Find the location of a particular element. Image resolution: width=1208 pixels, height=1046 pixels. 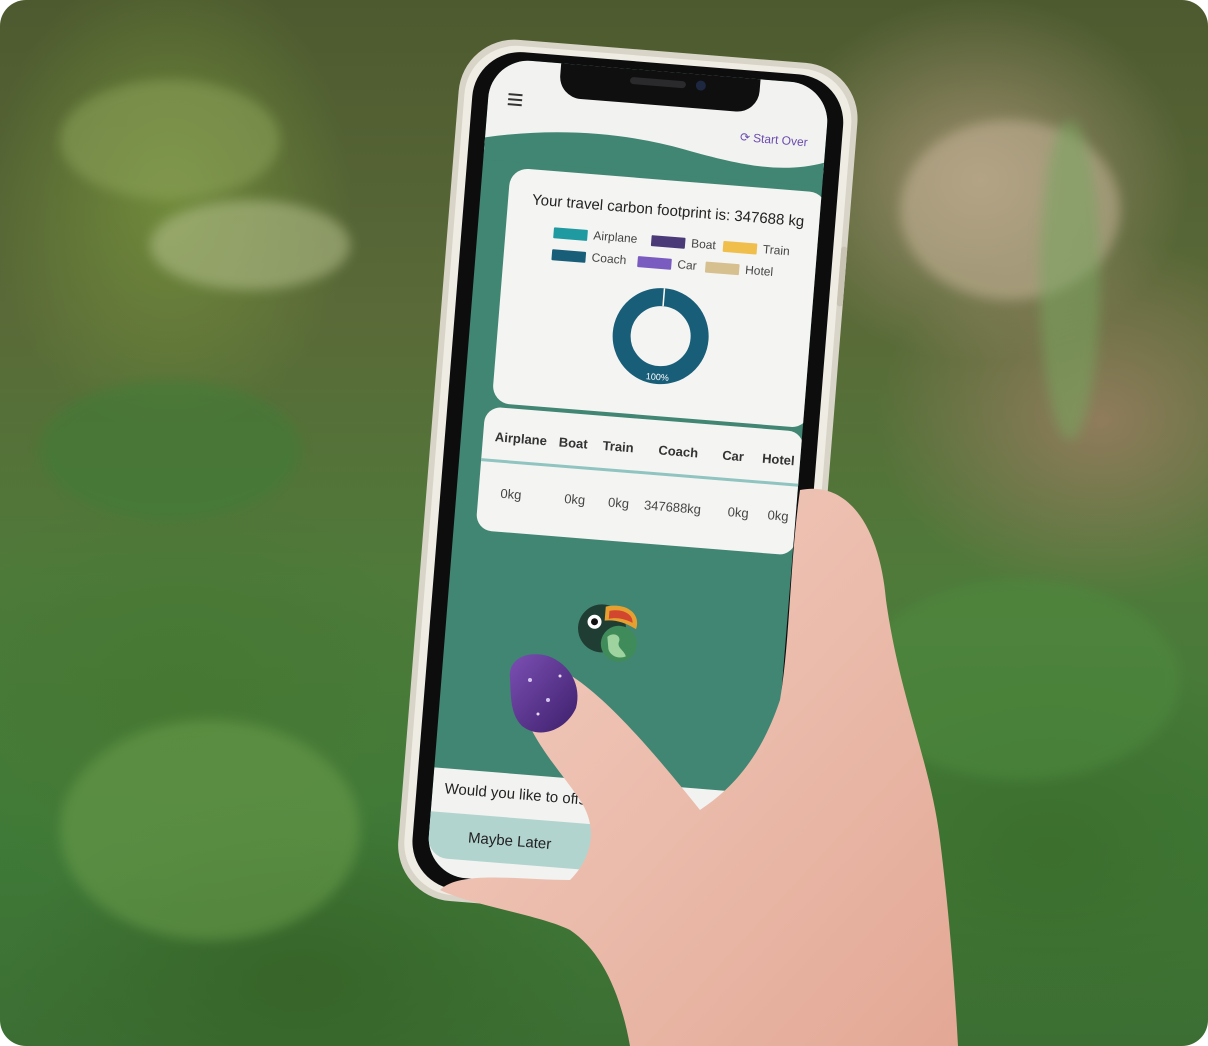

table-header-cell: Train is located at coordinates (618, 446).